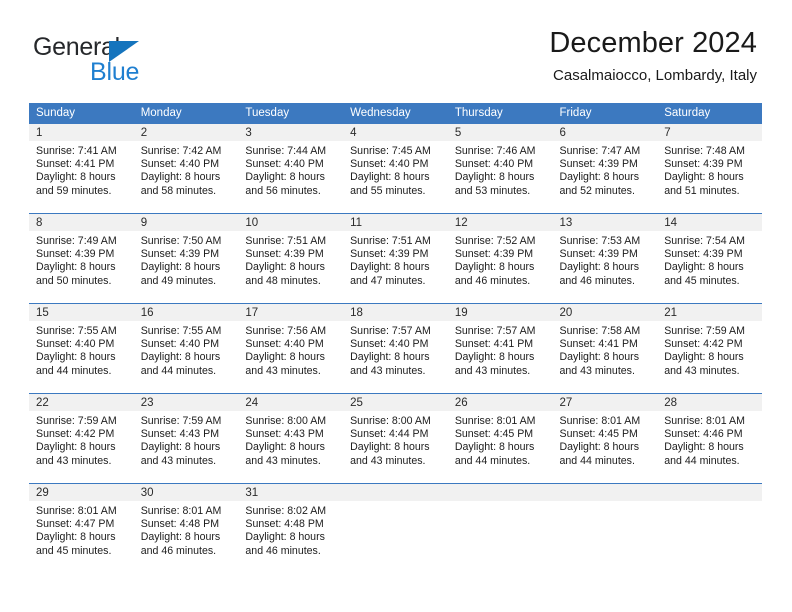  What do you see at coordinates (283, 190) in the screenshot?
I see `daylight-text-line2: and 56 minutes.` at bounding box center [283, 190].